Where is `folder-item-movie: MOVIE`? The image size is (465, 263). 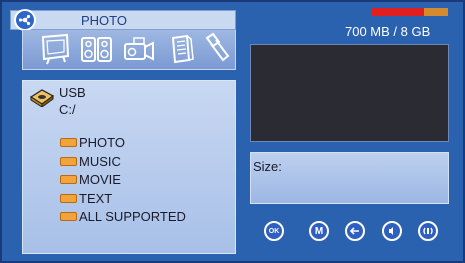 folder-item-movie: MOVIE is located at coordinates (90, 179).